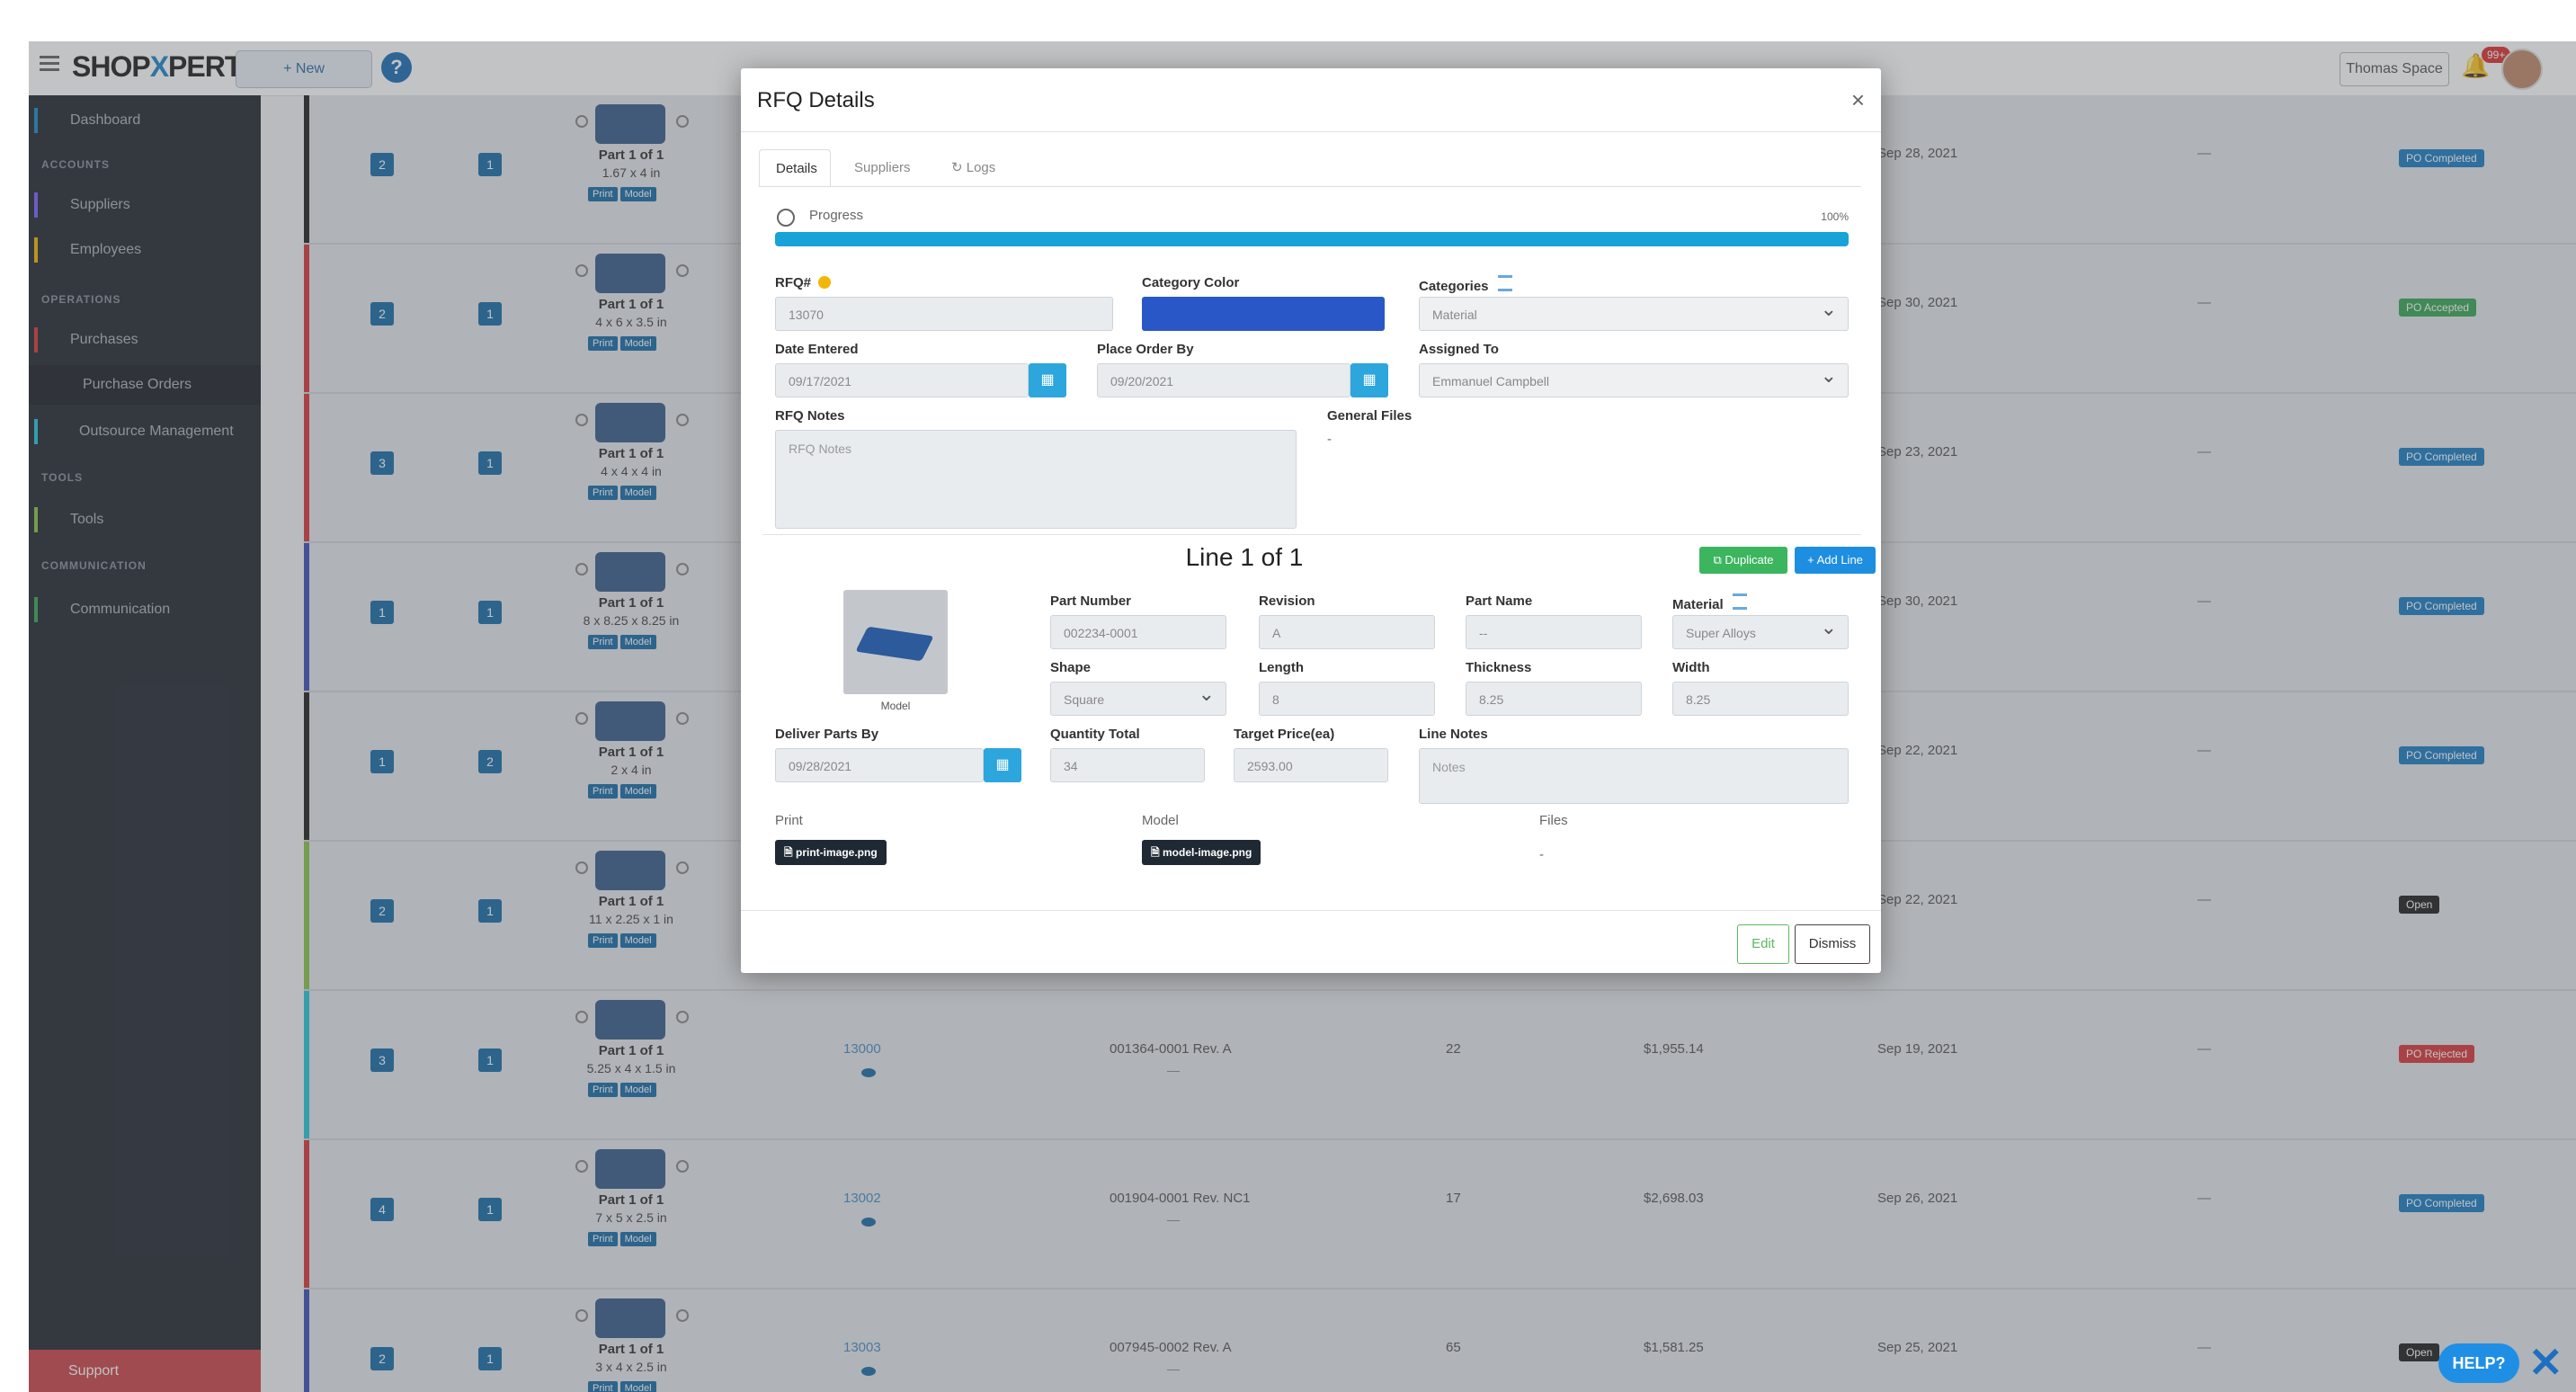  I want to click on files-label: Files, so click(1554, 820).